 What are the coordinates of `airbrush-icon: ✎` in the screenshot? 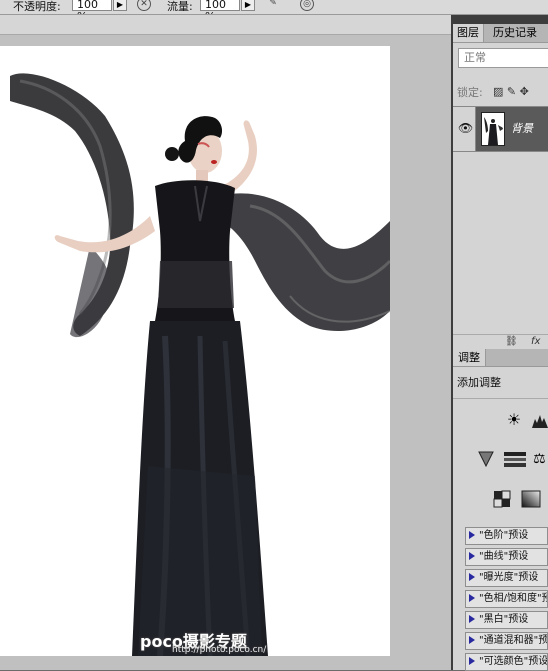 It's located at (273, 5).